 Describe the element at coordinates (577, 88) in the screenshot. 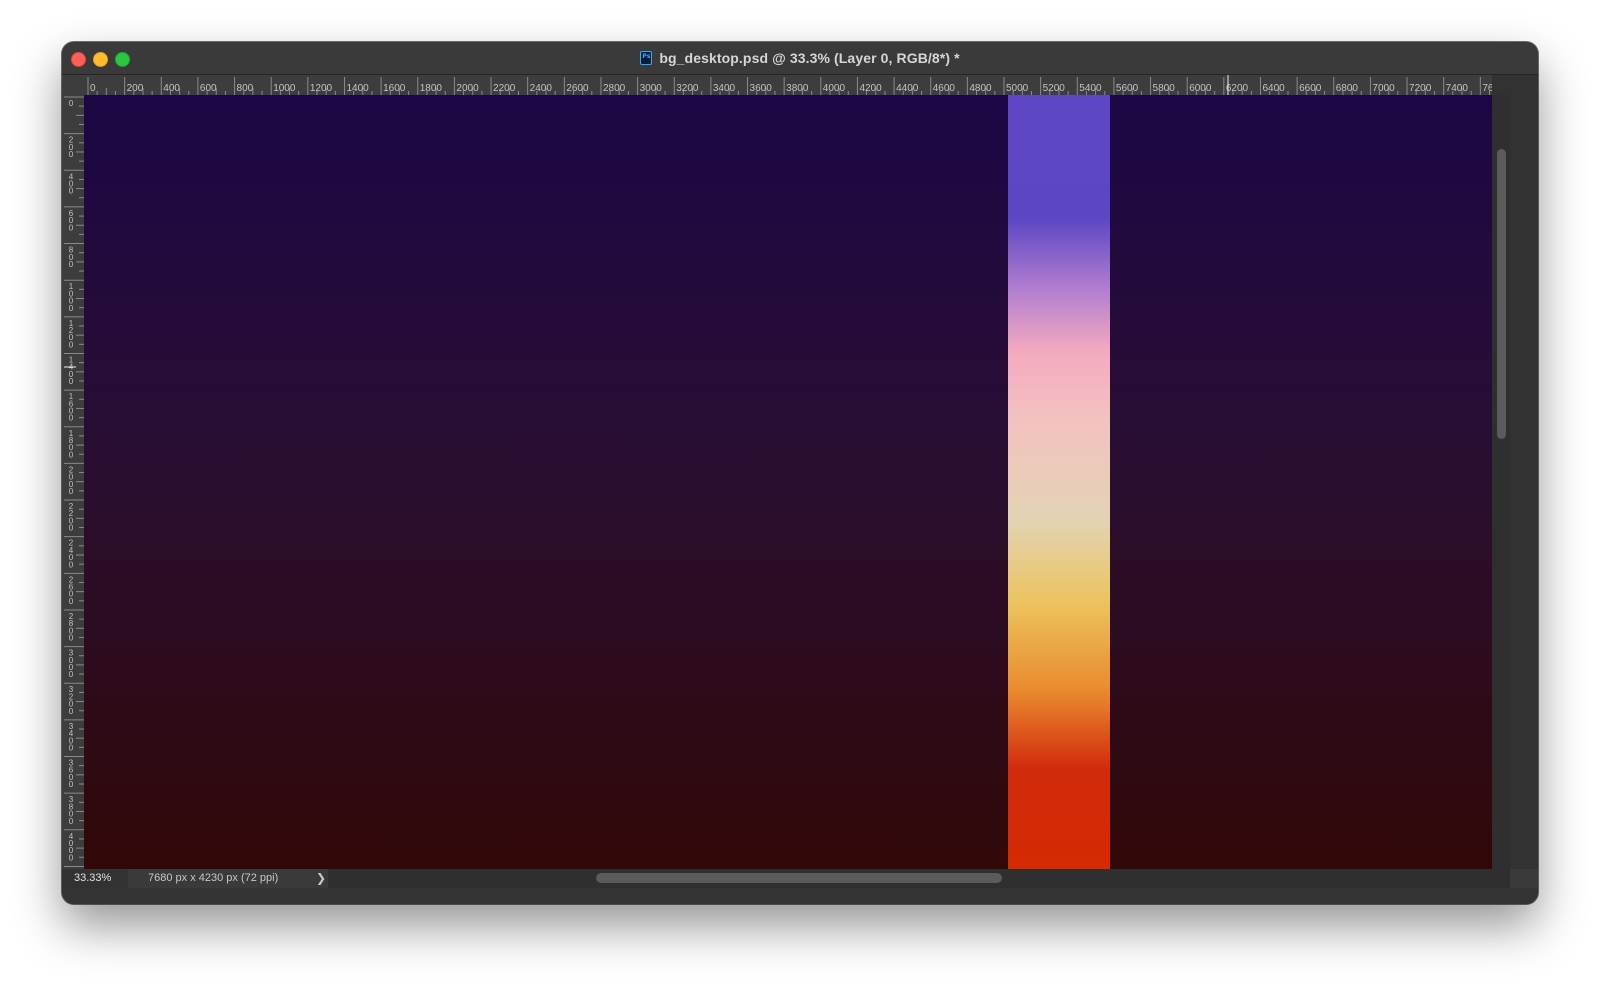

I see `horizontal-ruler-label: 2600` at that location.